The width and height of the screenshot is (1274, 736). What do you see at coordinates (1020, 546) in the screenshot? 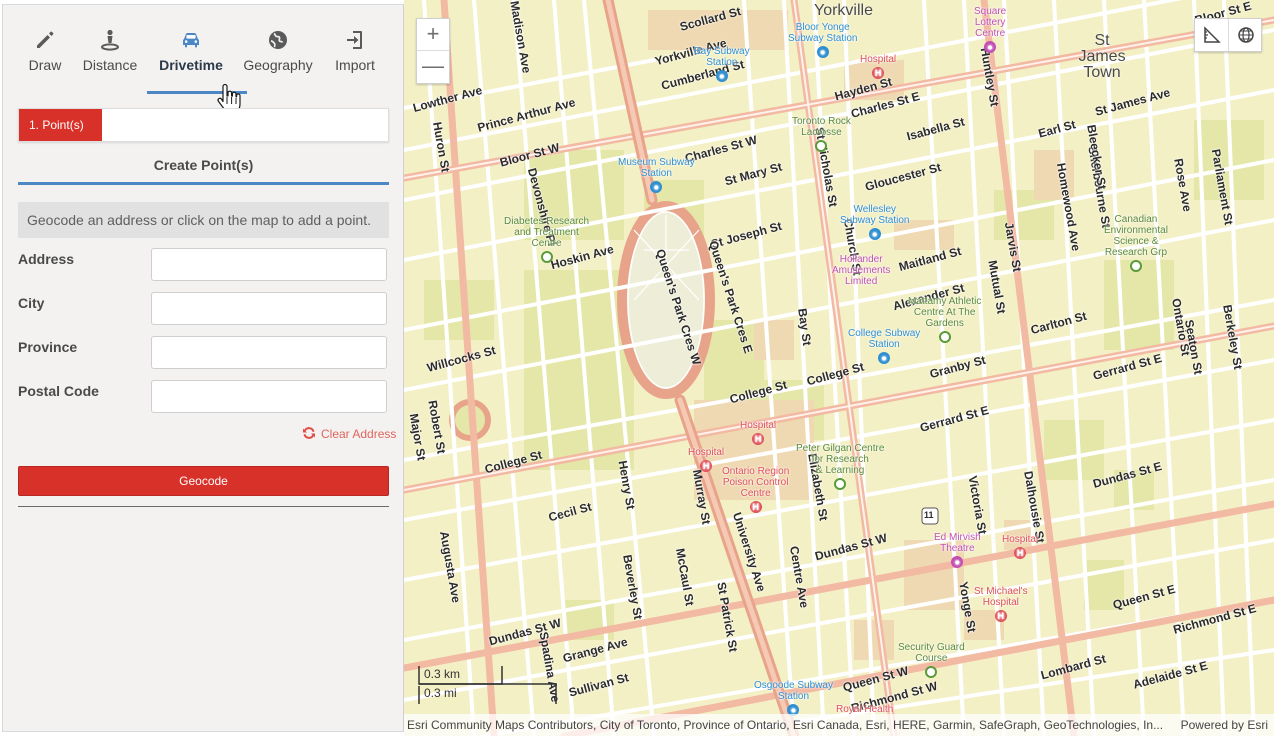
I see `poi-hospital-4: Hospital H` at bounding box center [1020, 546].